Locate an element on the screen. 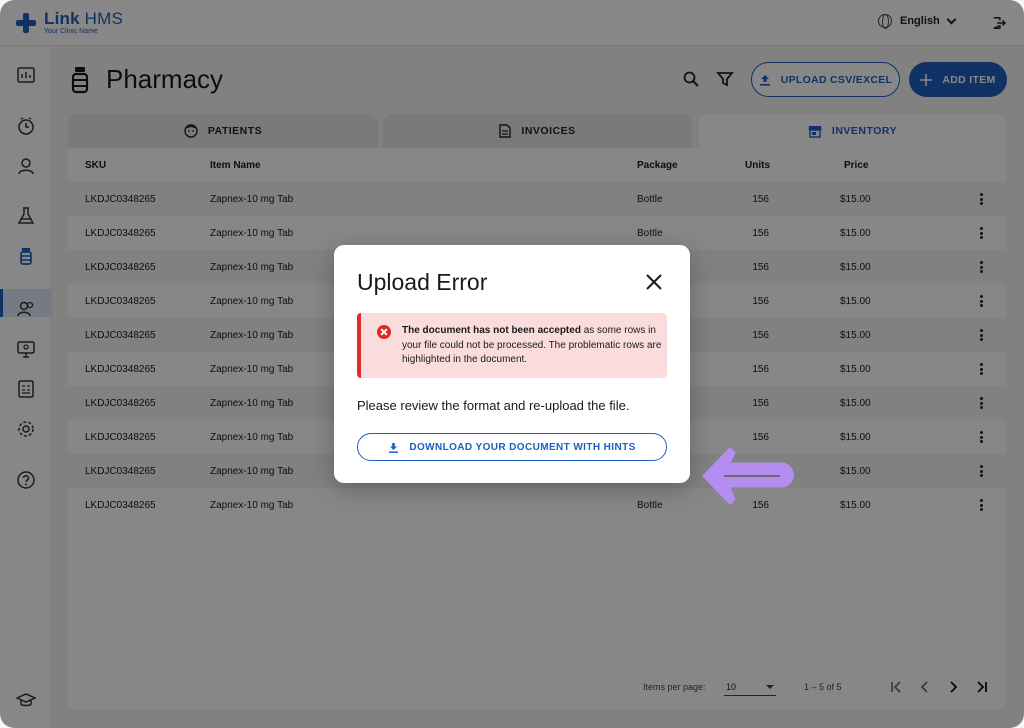 This screenshot has height=728, width=1024. download-with-hints-button: DOWNLOAD YOUR DOCUMENT WITH HINTS is located at coordinates (512, 447).